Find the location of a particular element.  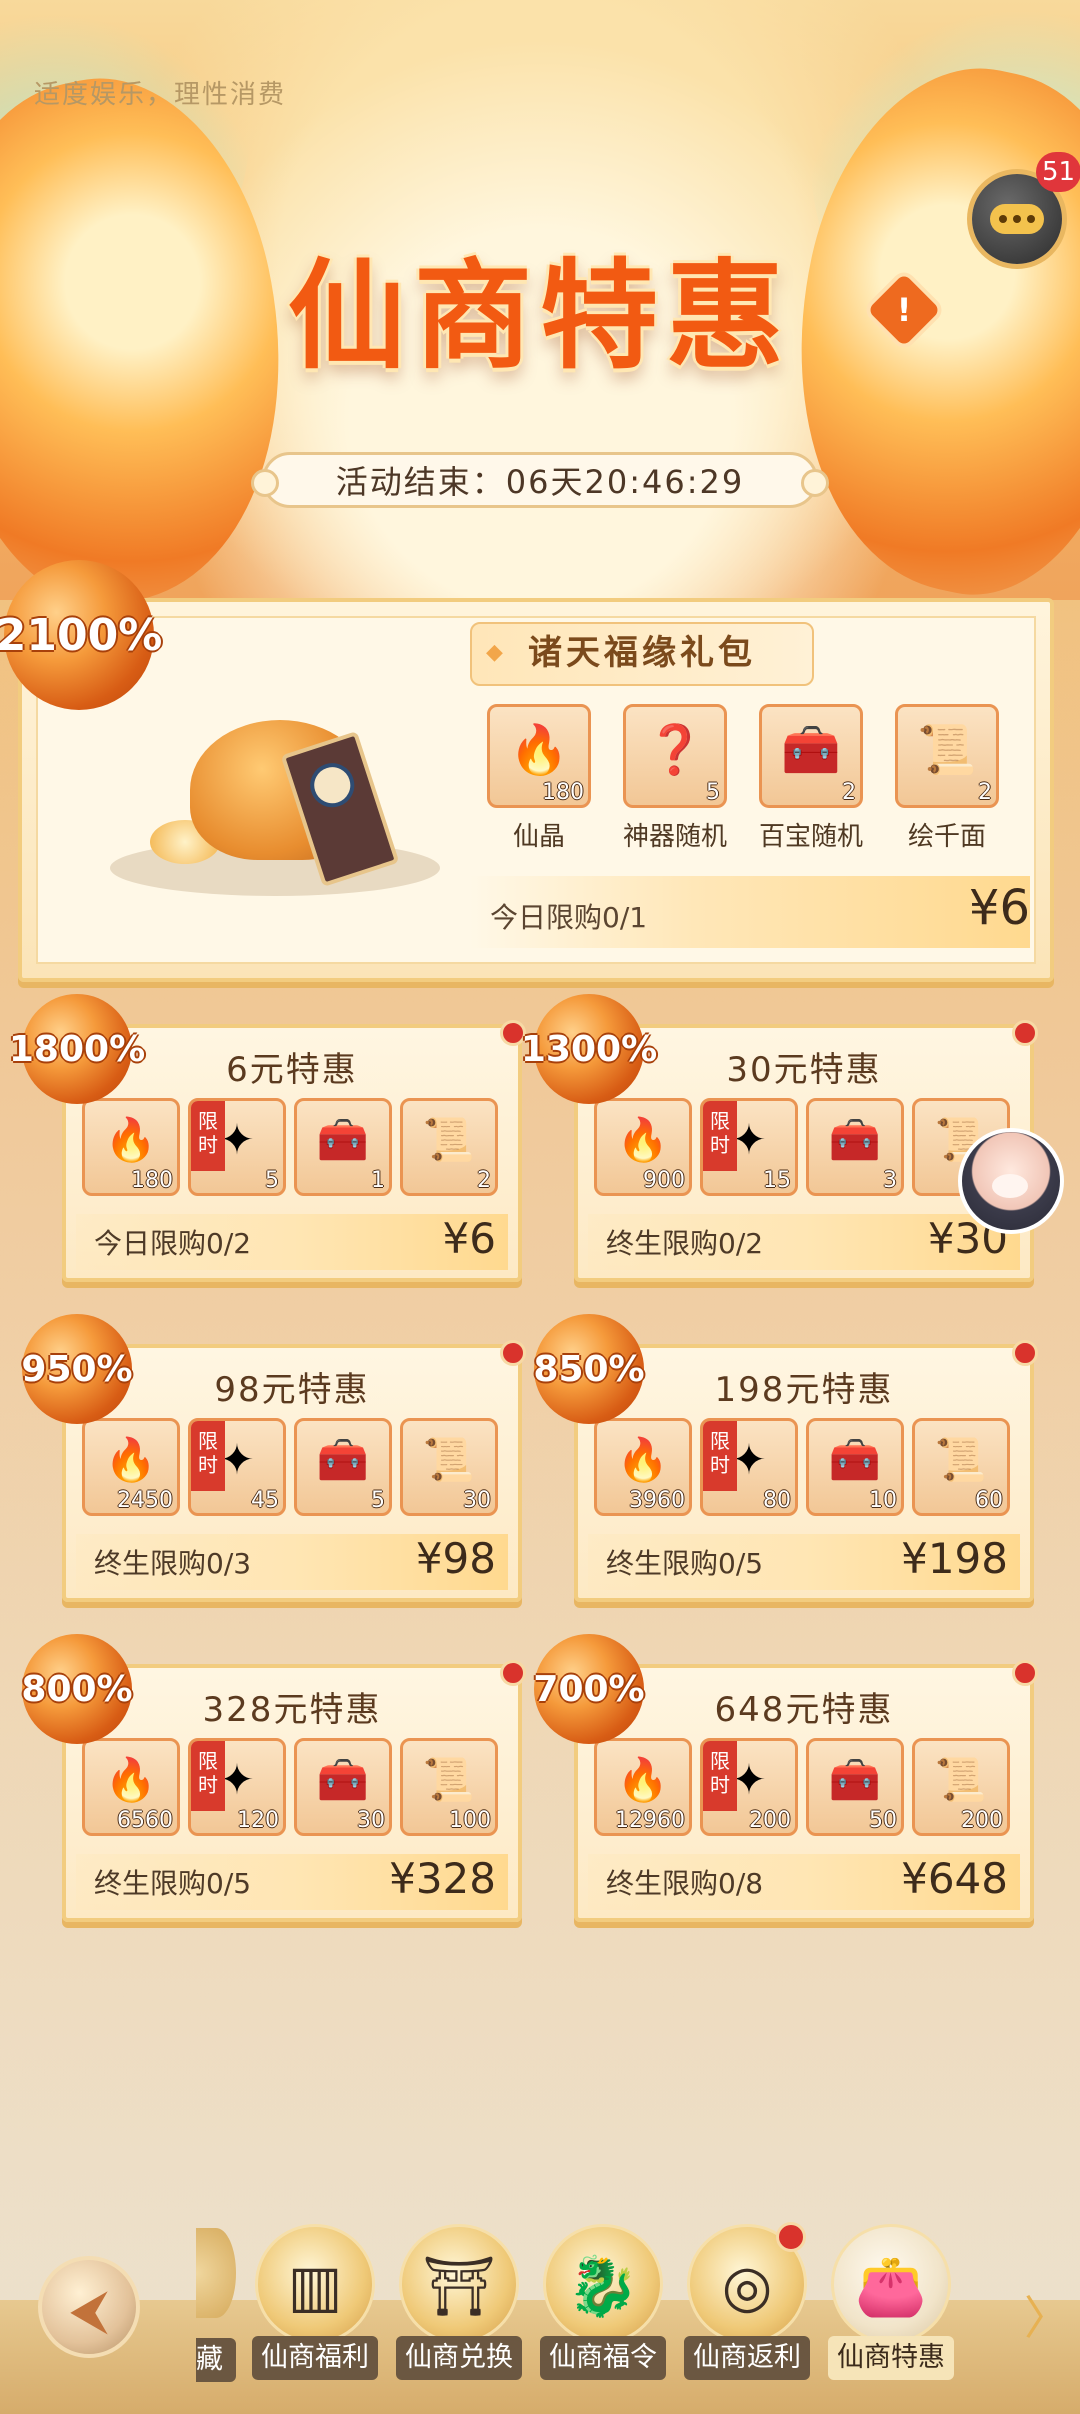

reward-item: 📜 2 is located at coordinates (449, 1147).